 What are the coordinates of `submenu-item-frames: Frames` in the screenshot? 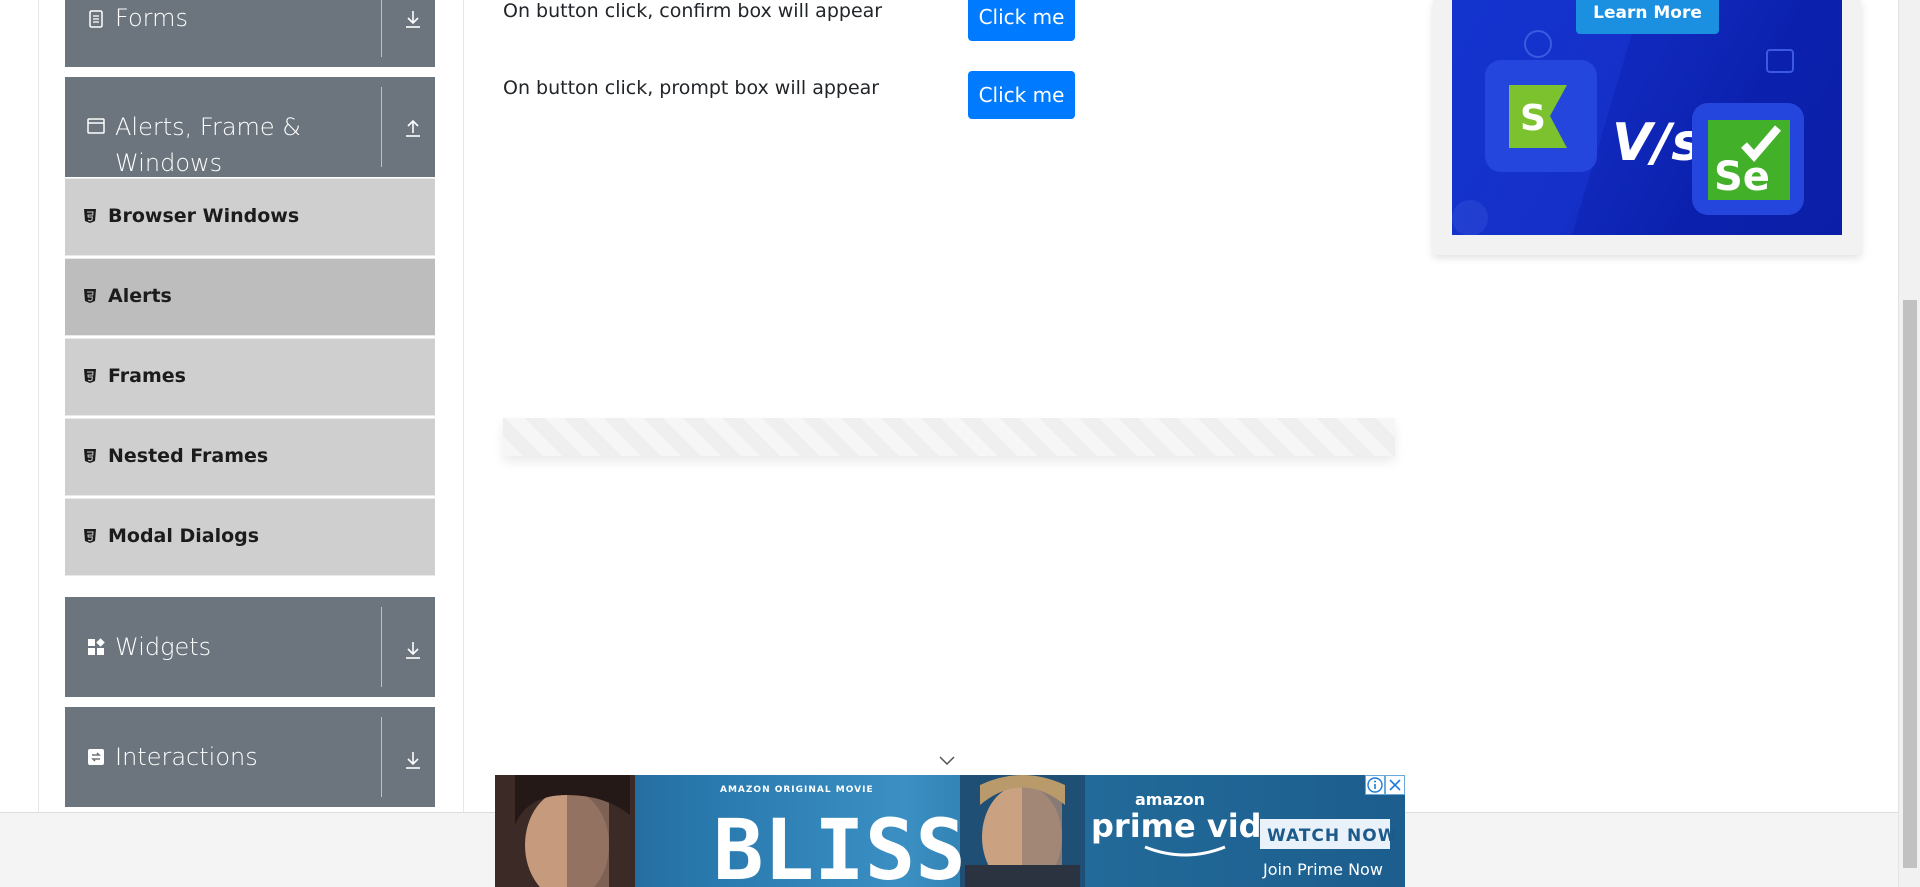 It's located at (250, 377).